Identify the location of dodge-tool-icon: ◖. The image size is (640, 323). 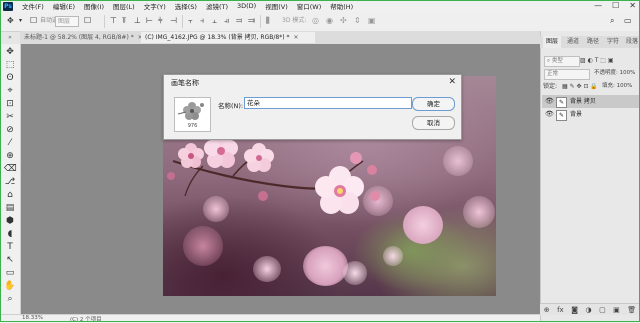
(10, 234).